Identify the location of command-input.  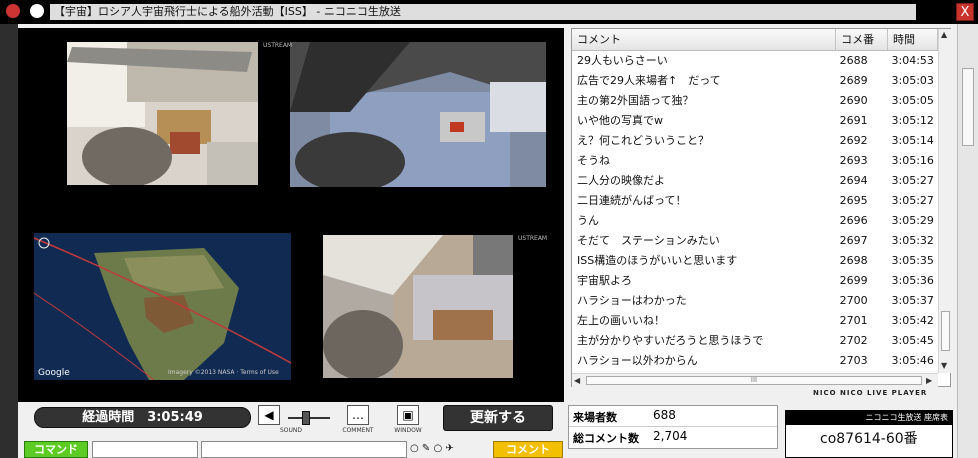
(145, 449).